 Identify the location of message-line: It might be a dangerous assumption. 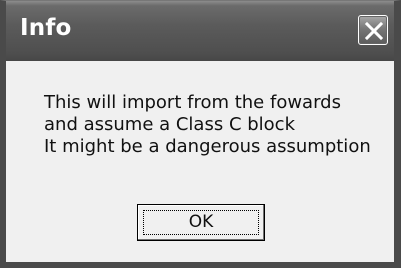
(207, 146).